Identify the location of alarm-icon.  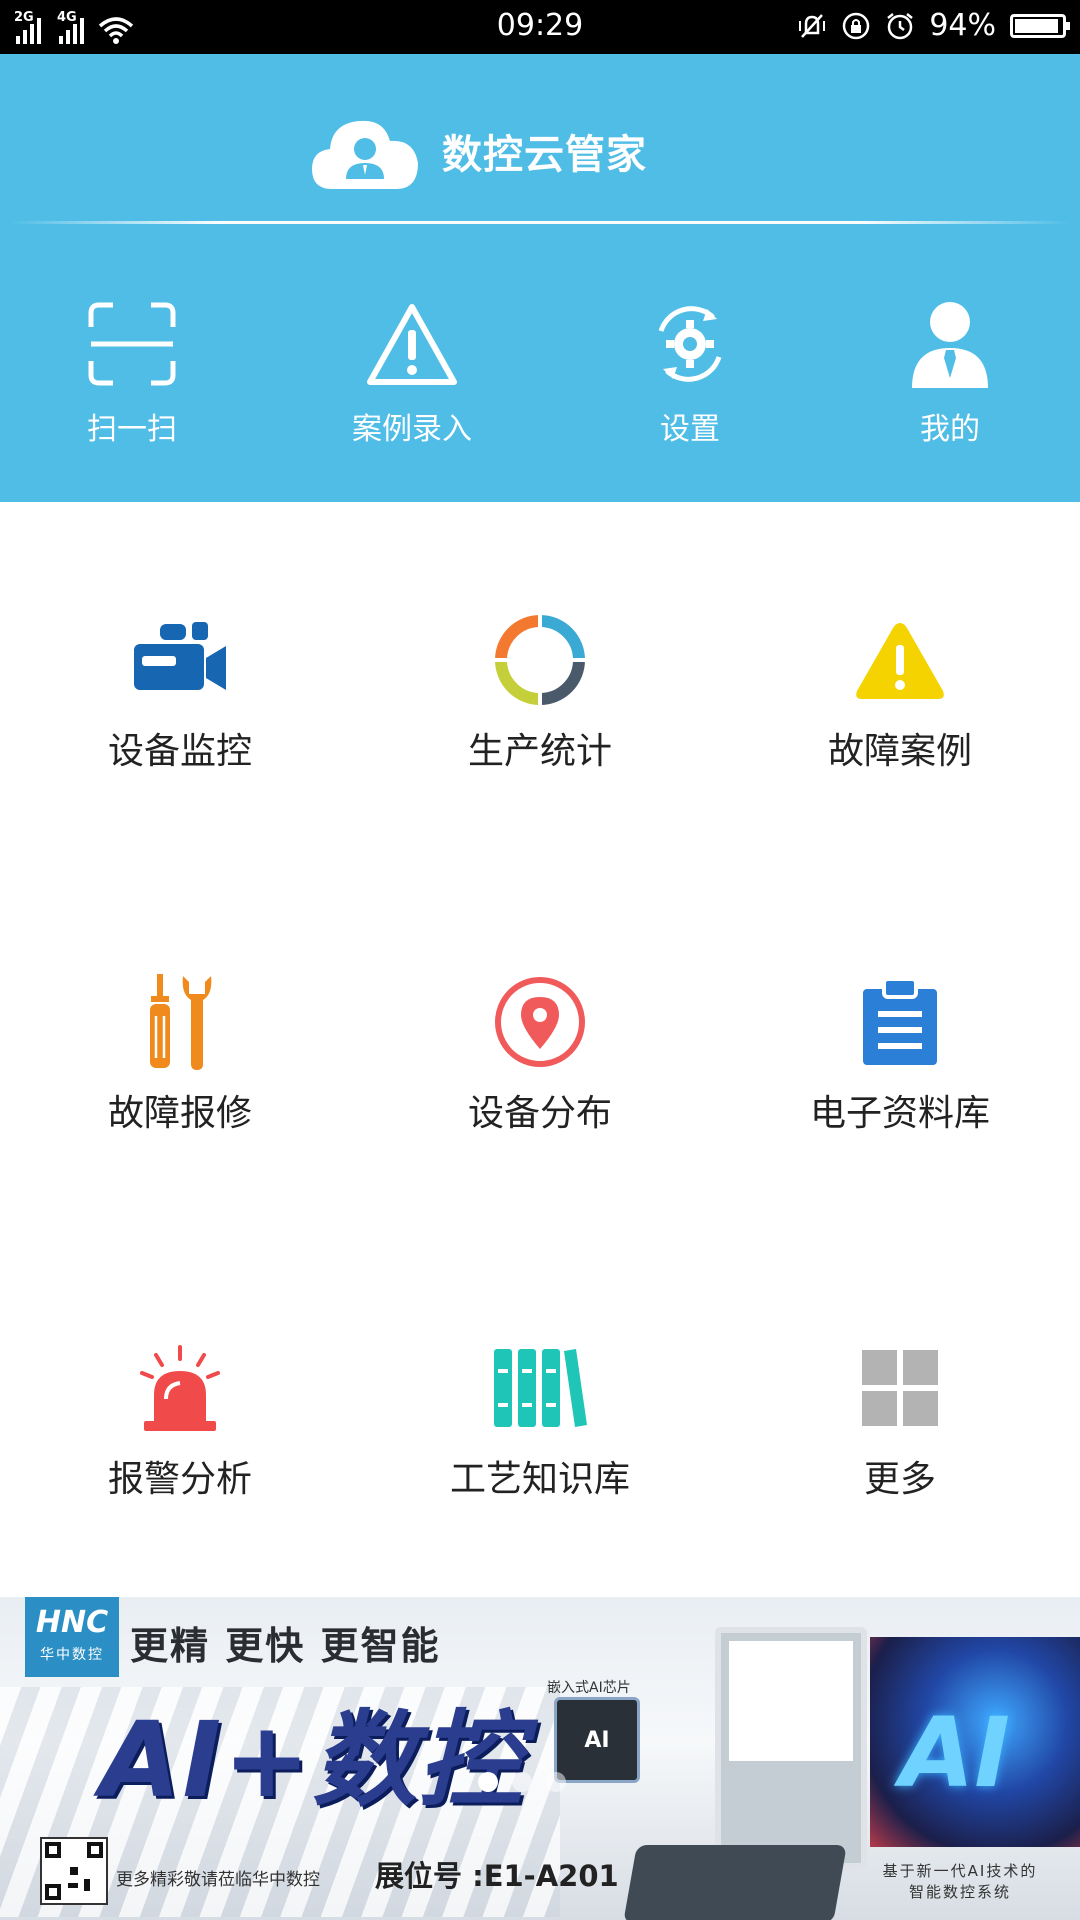
(900, 25).